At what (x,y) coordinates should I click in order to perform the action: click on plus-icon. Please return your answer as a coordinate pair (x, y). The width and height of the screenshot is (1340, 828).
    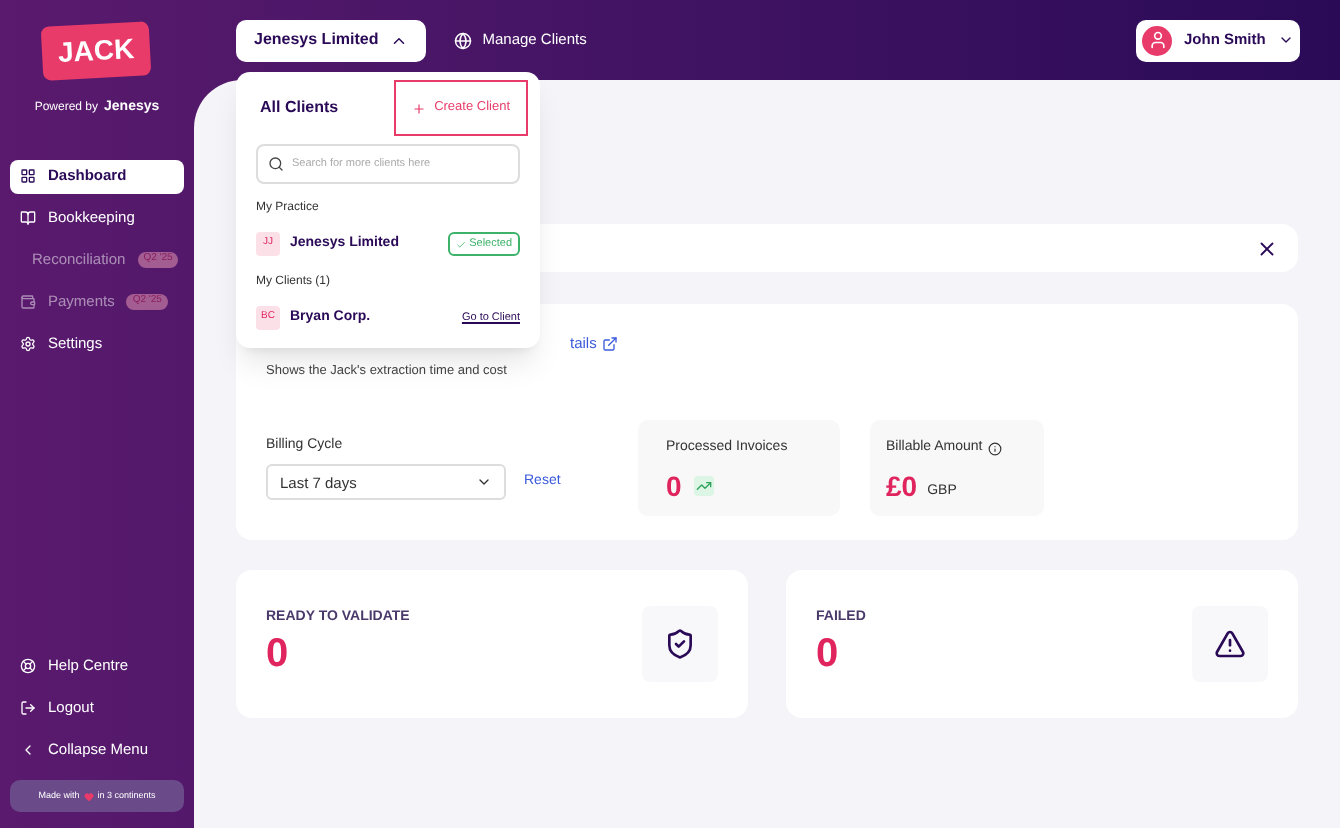
    Looking at the image, I should click on (419, 108).